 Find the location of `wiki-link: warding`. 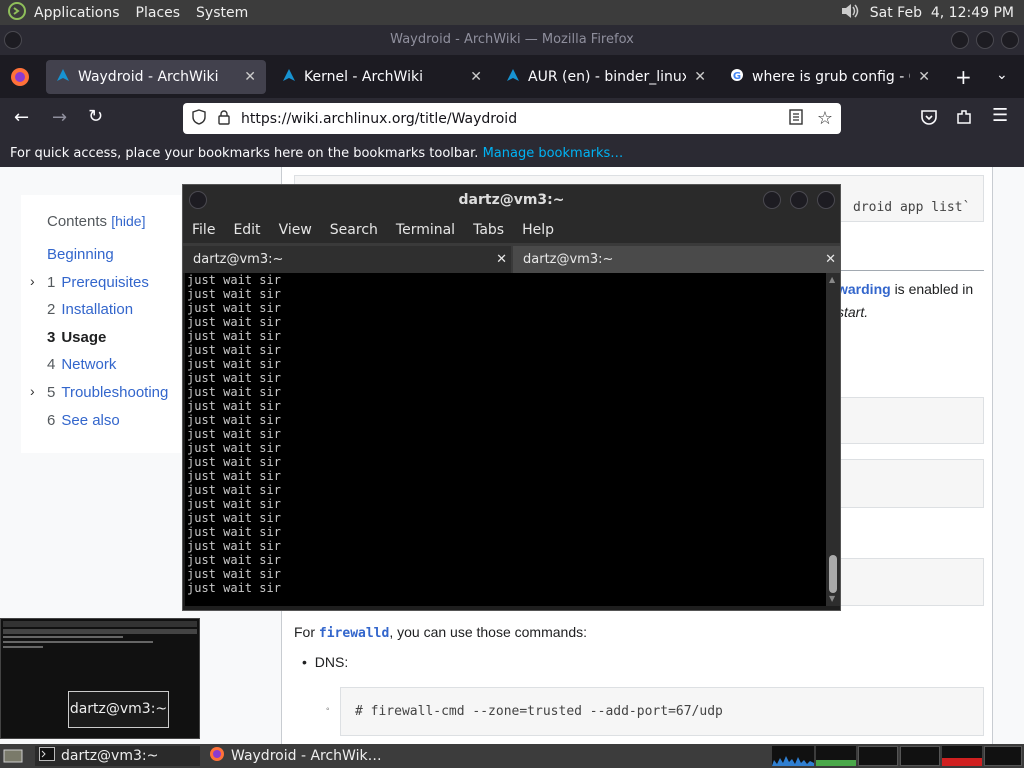

wiki-link: warding is located at coordinates (864, 289).